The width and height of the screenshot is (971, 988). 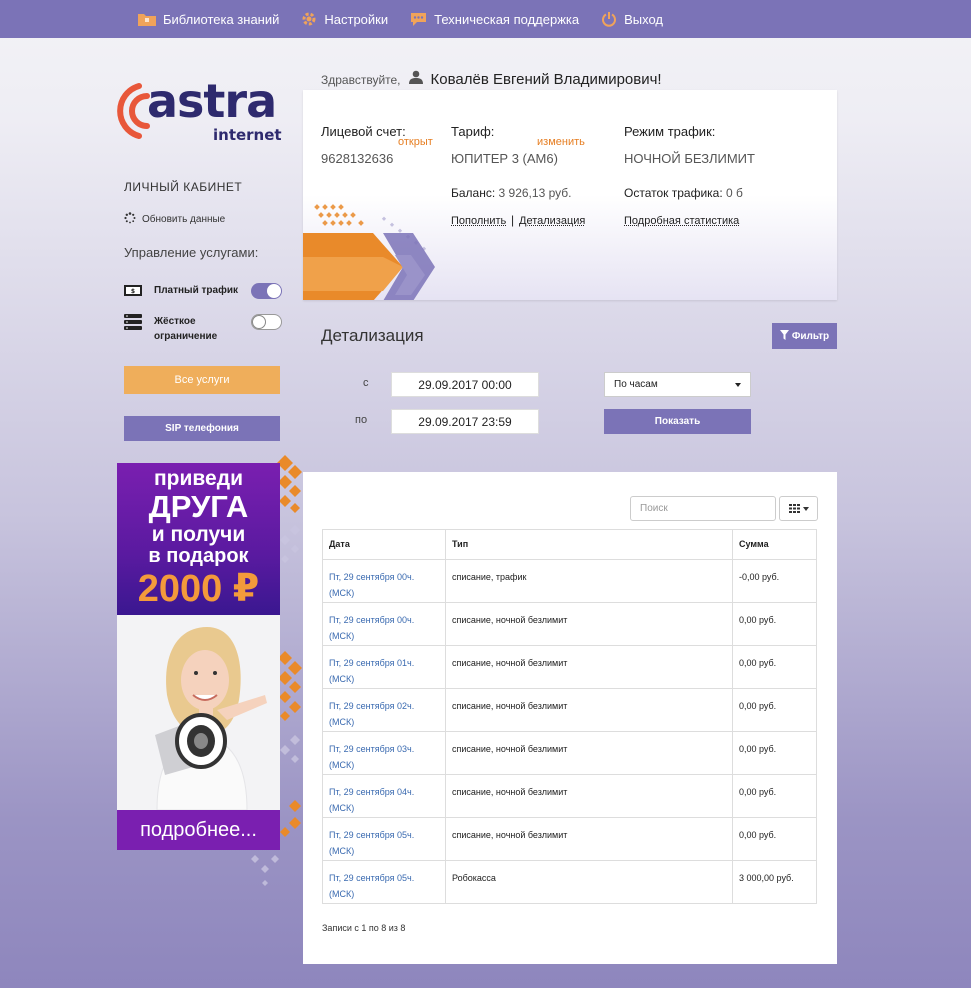 I want to click on period-select: По часам, so click(x=677, y=384).